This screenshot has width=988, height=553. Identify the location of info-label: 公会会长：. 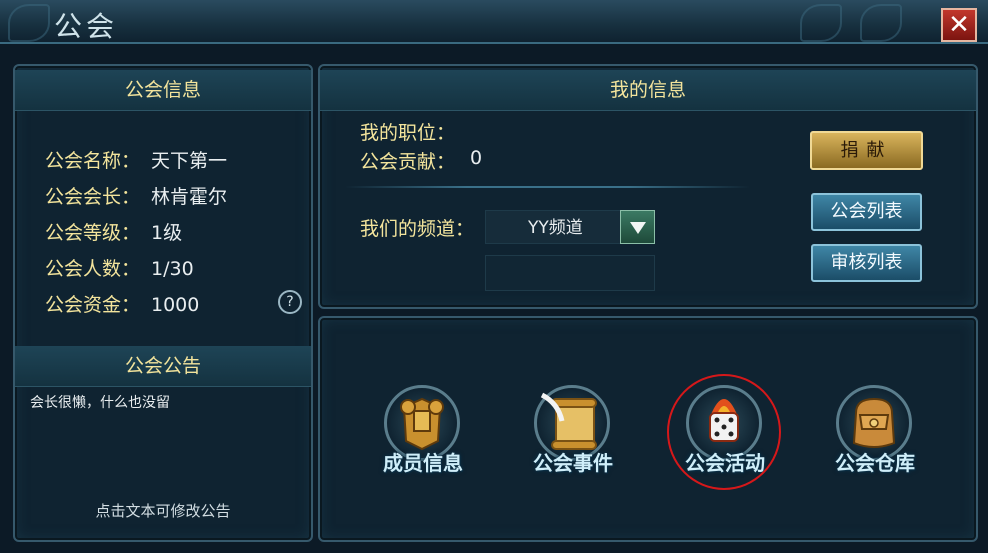
(93, 197).